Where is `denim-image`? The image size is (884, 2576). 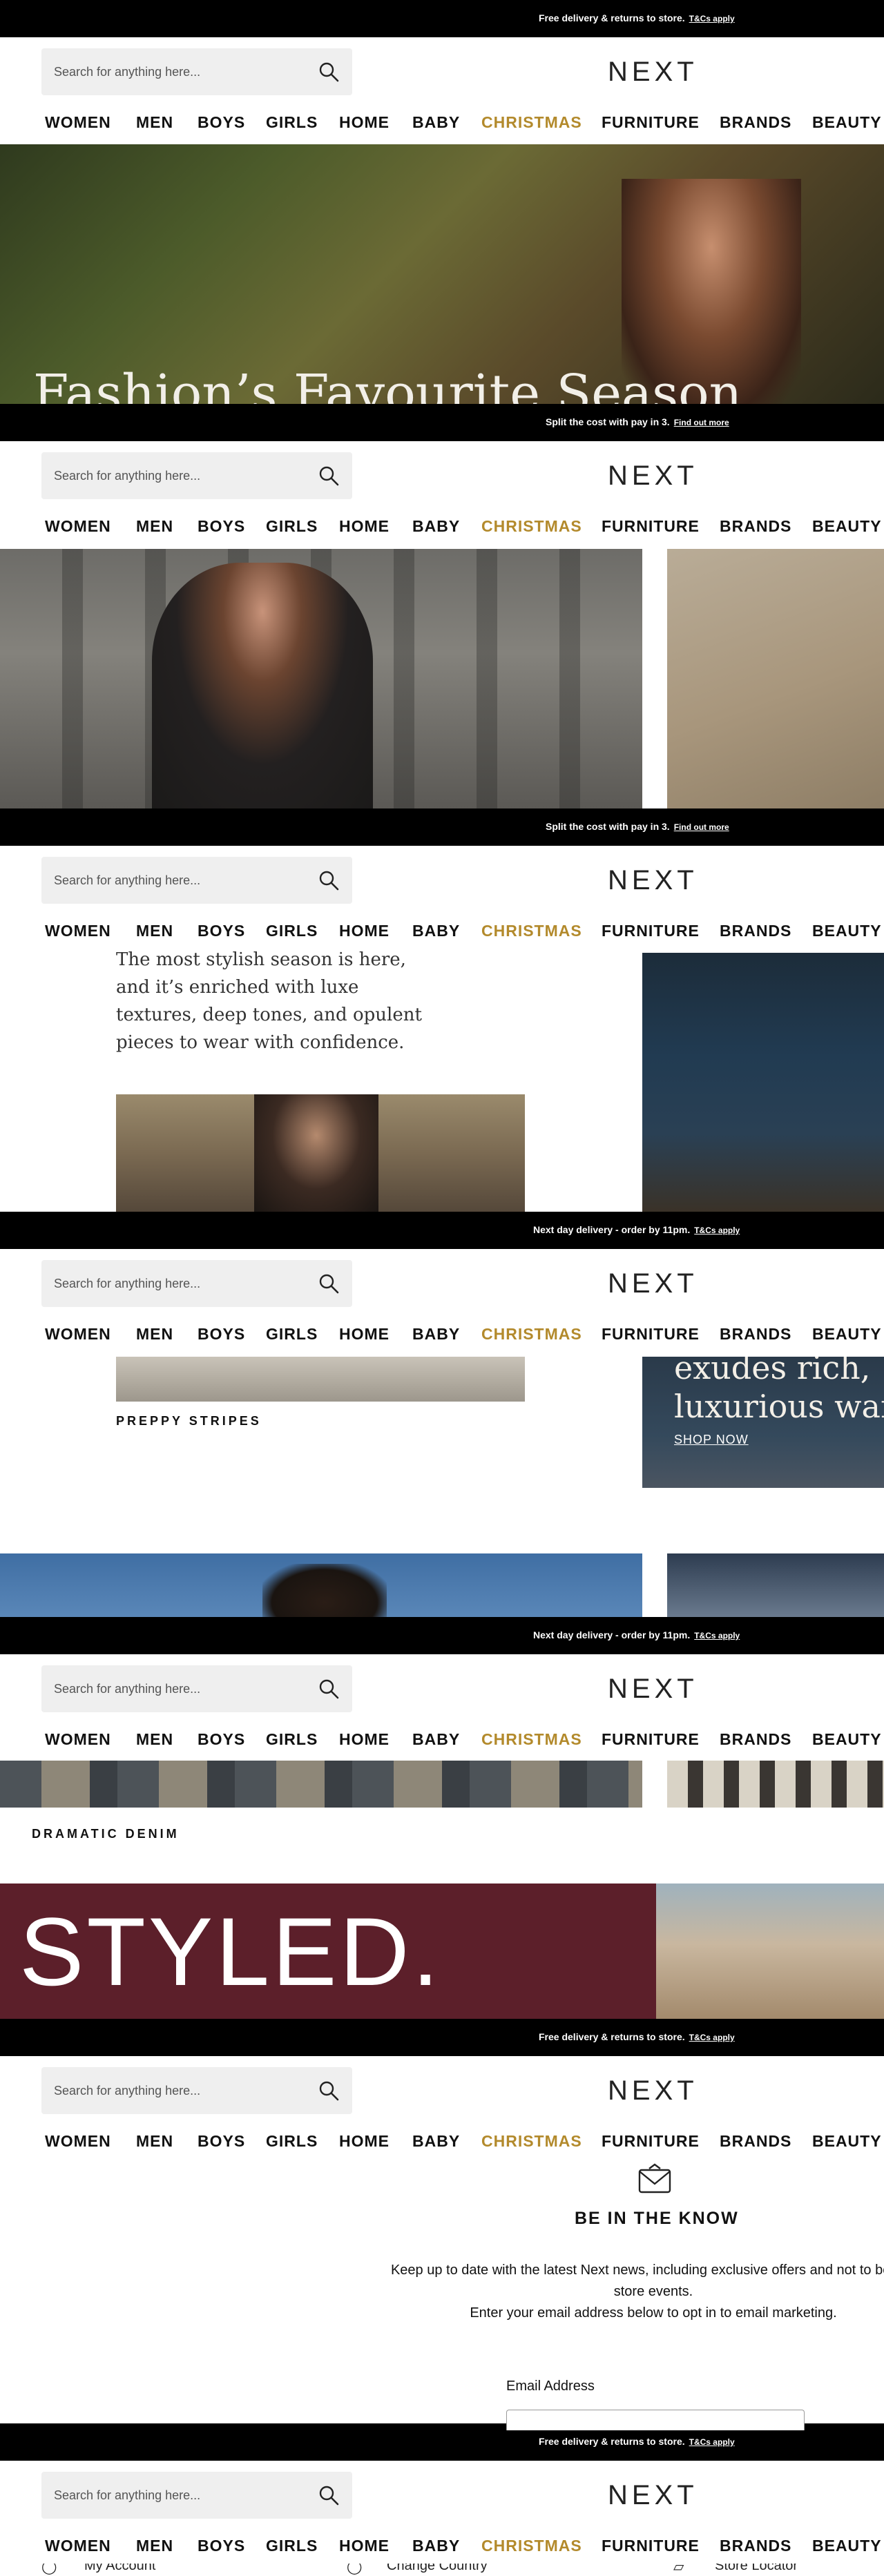 denim-image is located at coordinates (321, 1585).